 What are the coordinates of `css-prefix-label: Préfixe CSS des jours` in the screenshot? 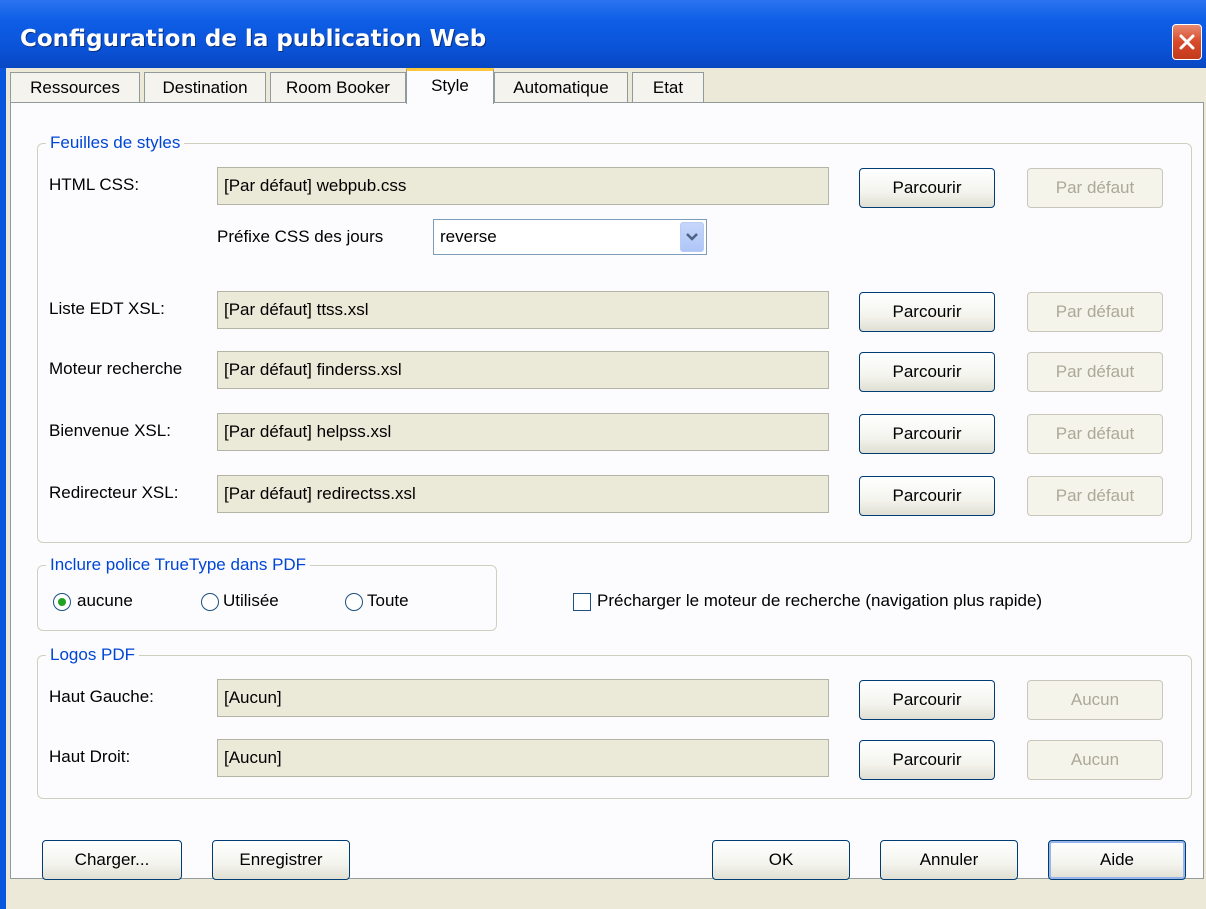 It's located at (300, 236).